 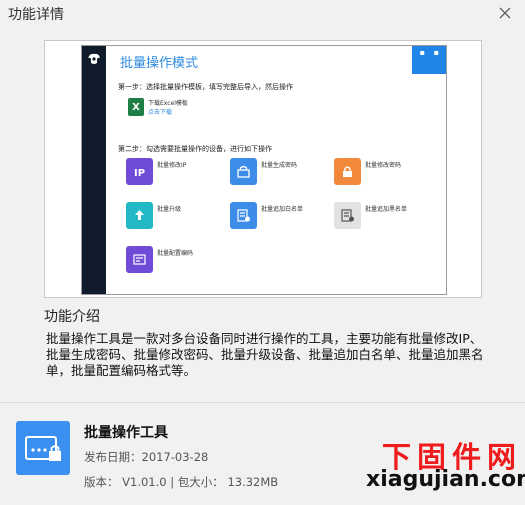 What do you see at coordinates (445, 479) in the screenshot?
I see `watermark-domain: xiagujian.com` at bounding box center [445, 479].